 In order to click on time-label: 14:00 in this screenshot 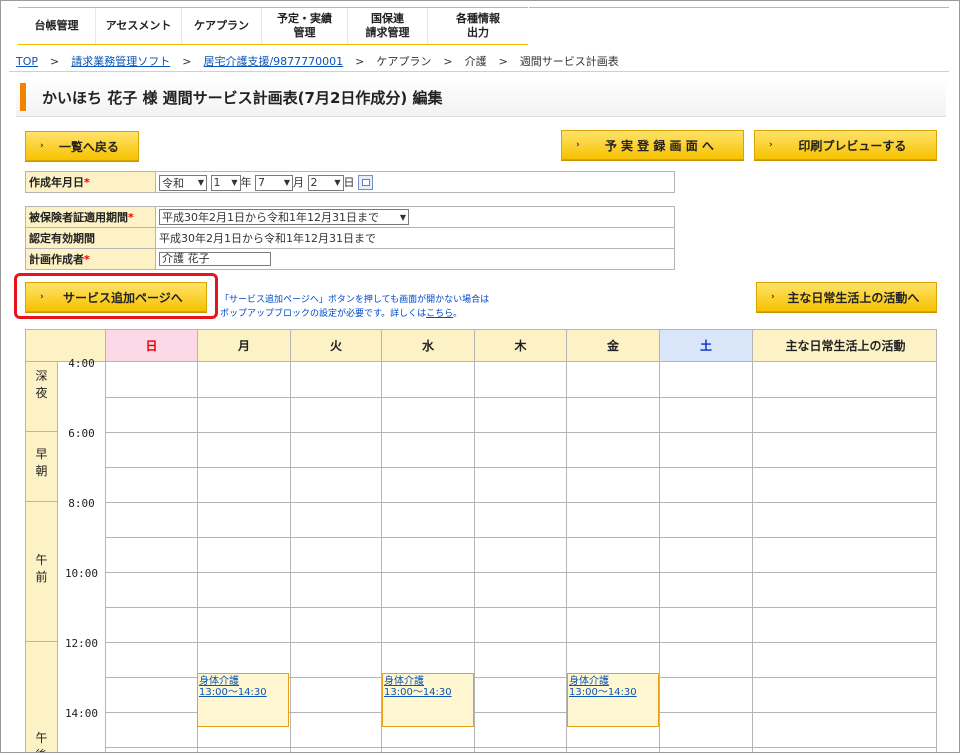, I will do `click(81, 713)`.